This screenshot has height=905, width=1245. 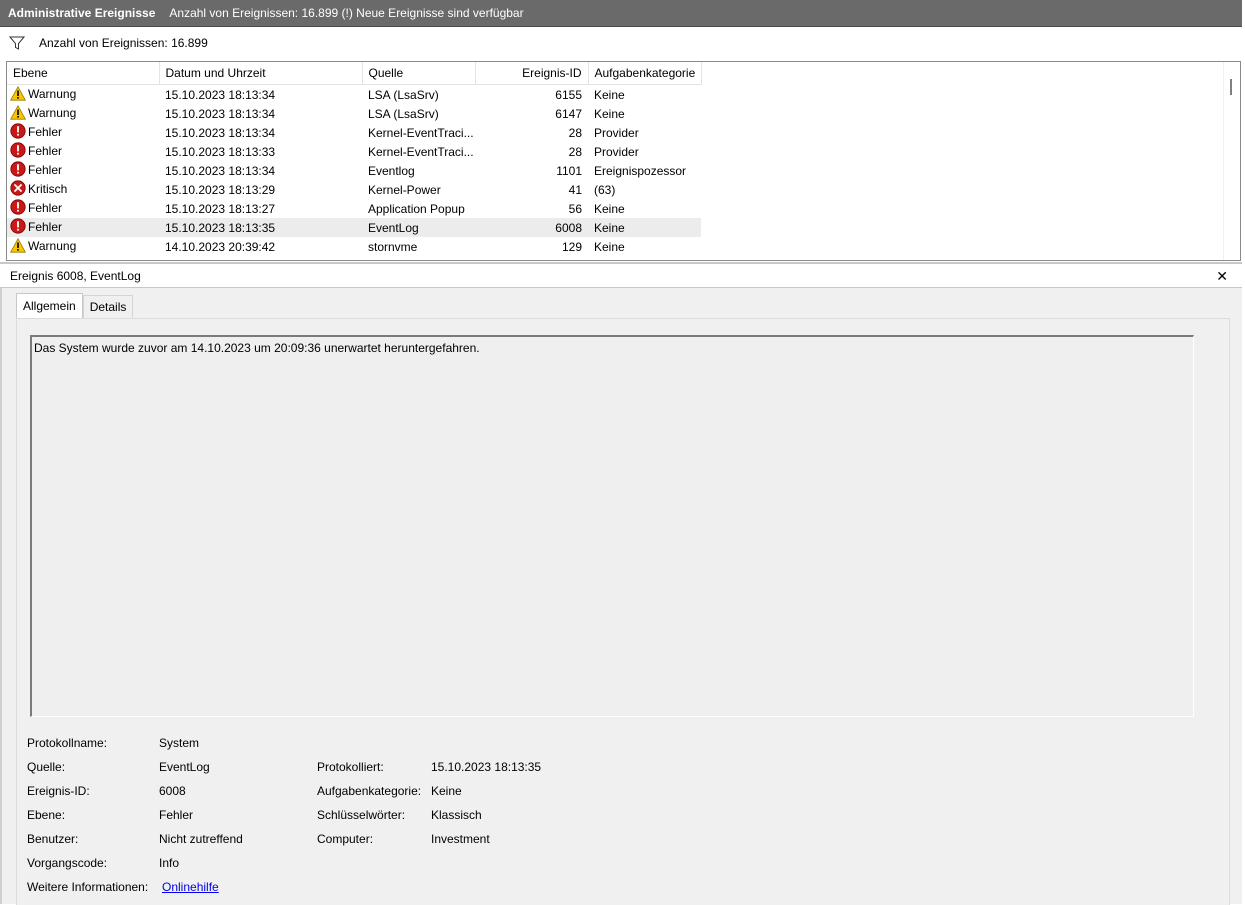 I want to click on cell-category: Ereignispozessor, so click(x=640, y=170).